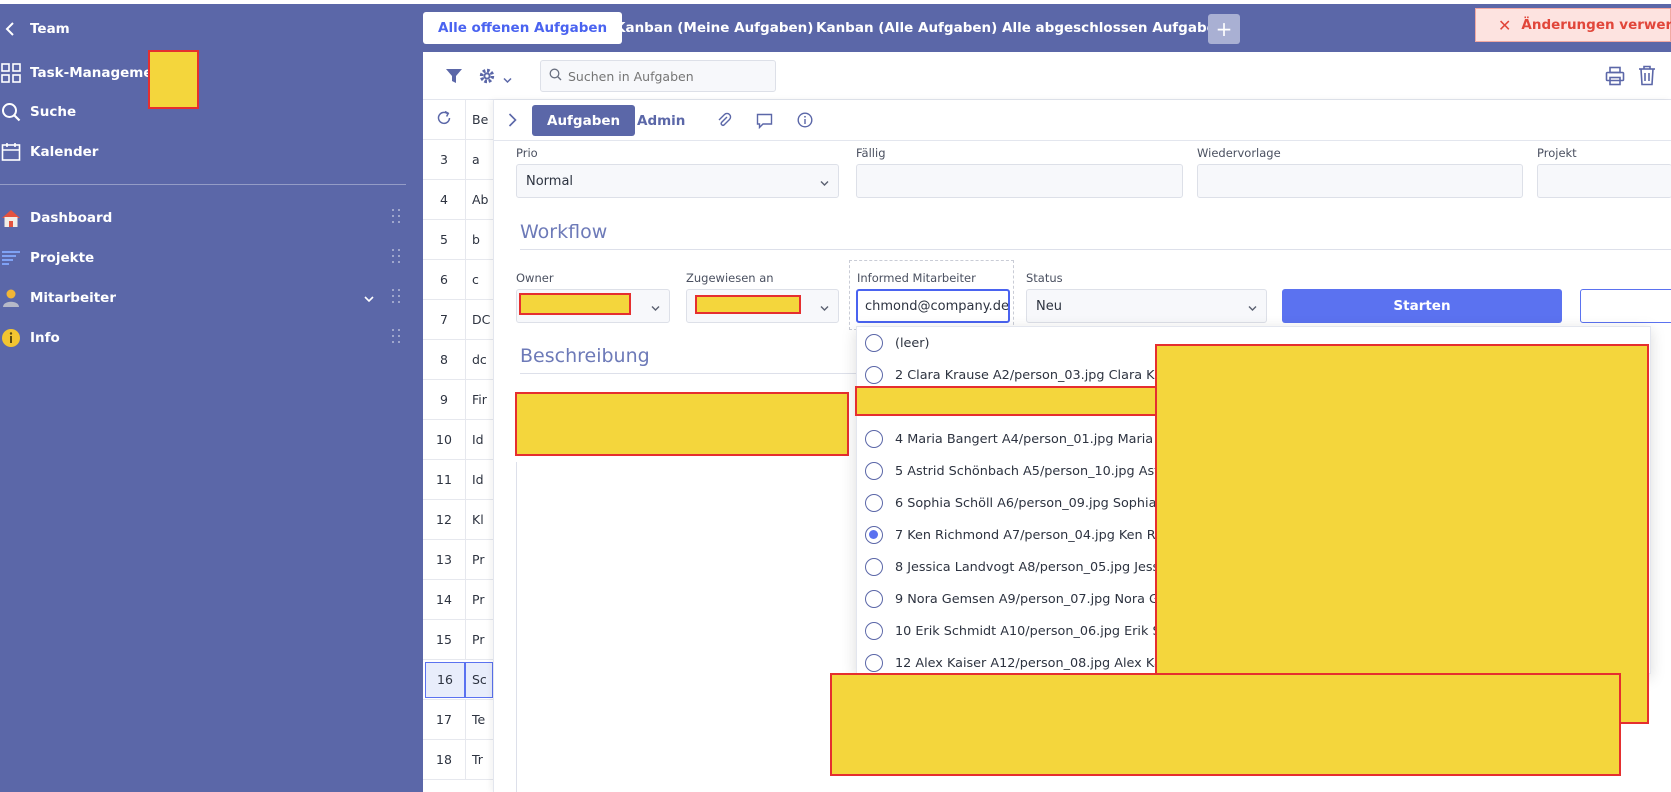 This screenshot has width=1671, height=792. I want to click on row-number: 16, so click(445, 679).